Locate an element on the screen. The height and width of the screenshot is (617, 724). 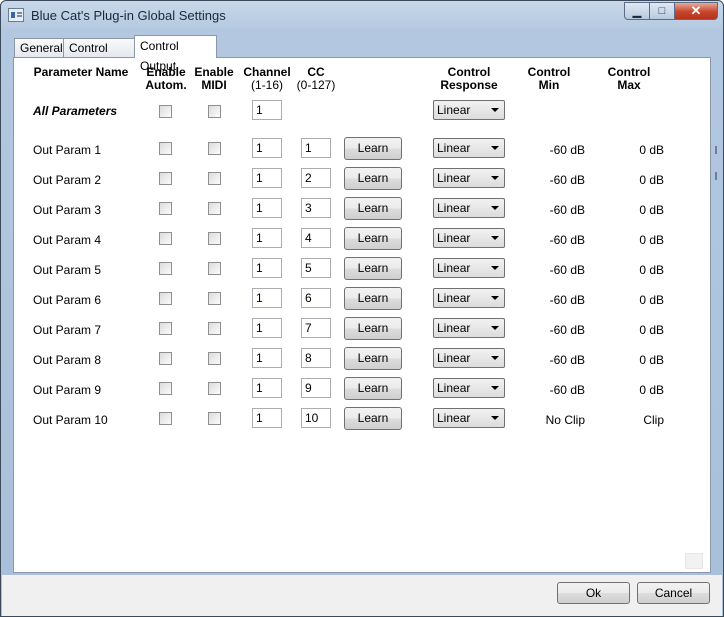
cc-input: 3 is located at coordinates (316, 208).